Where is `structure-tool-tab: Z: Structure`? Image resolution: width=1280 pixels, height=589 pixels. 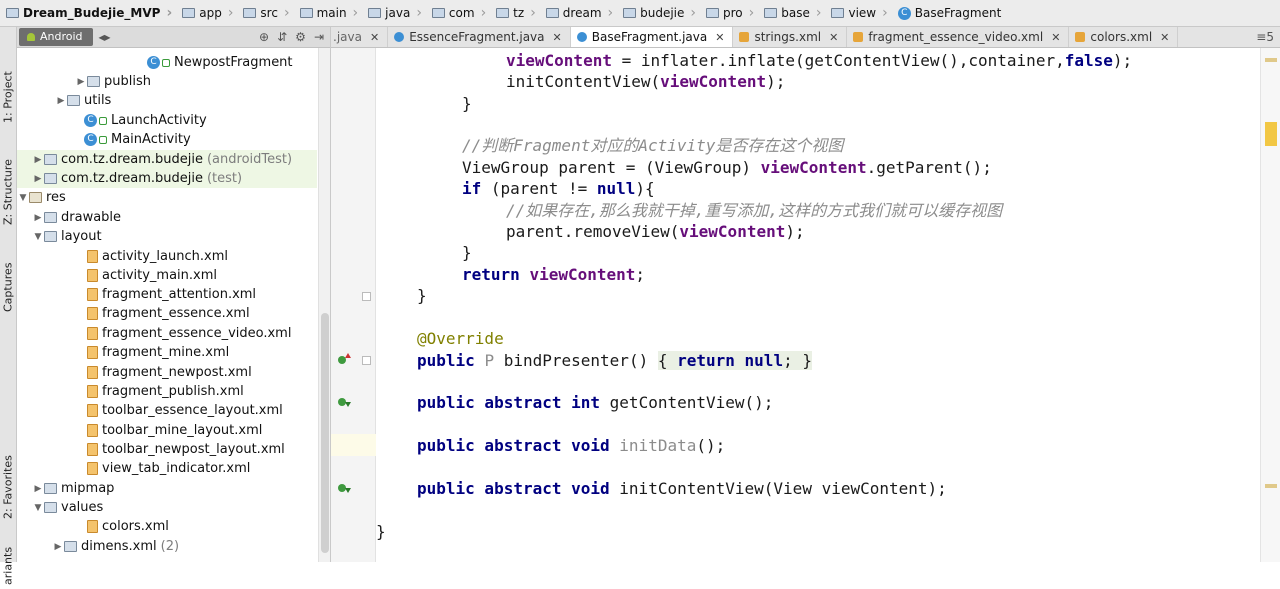 structure-tool-tab: Z: Structure is located at coordinates (8, 192).